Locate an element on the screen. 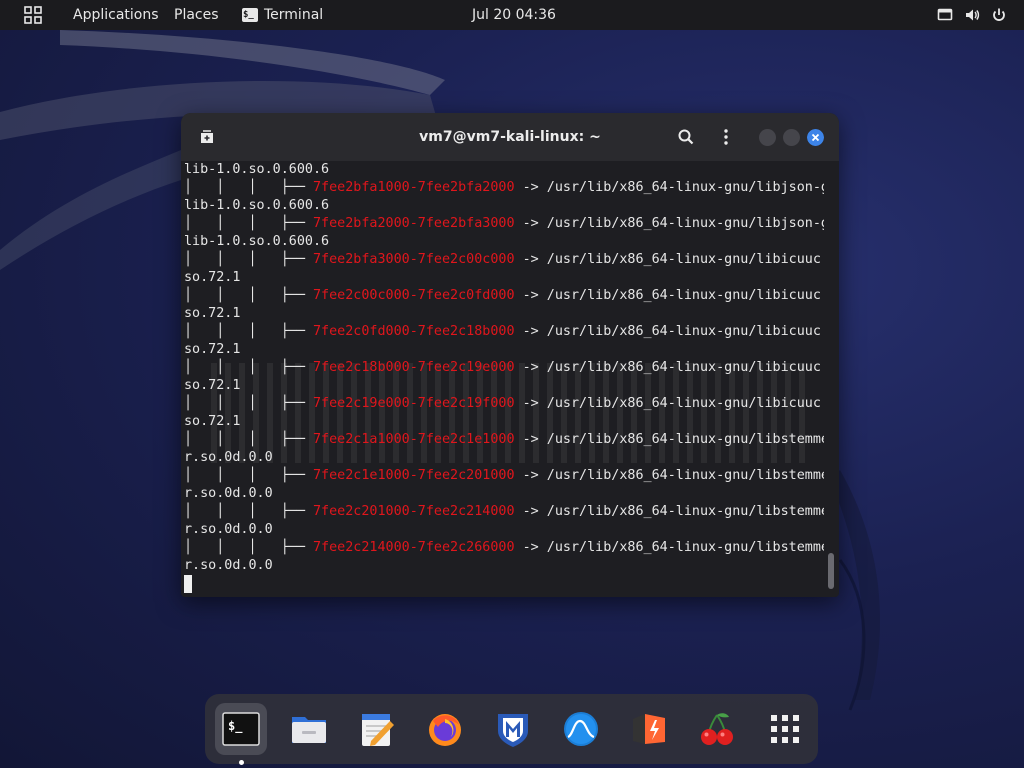 This screenshot has height=768, width=1024. kebab-menu-icon is located at coordinates (726, 137).